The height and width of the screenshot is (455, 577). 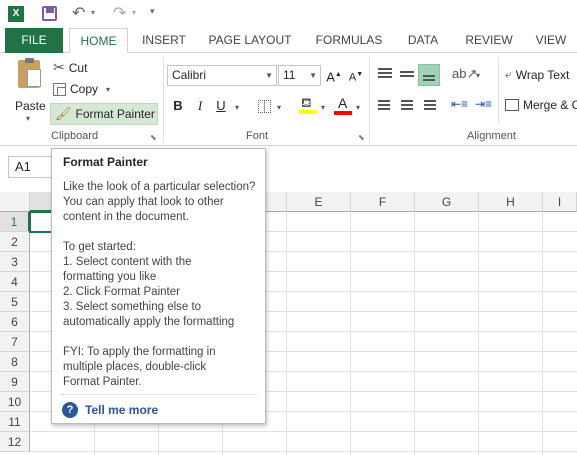 I want to click on alignment-group-label: Alignment, so click(x=491, y=136).